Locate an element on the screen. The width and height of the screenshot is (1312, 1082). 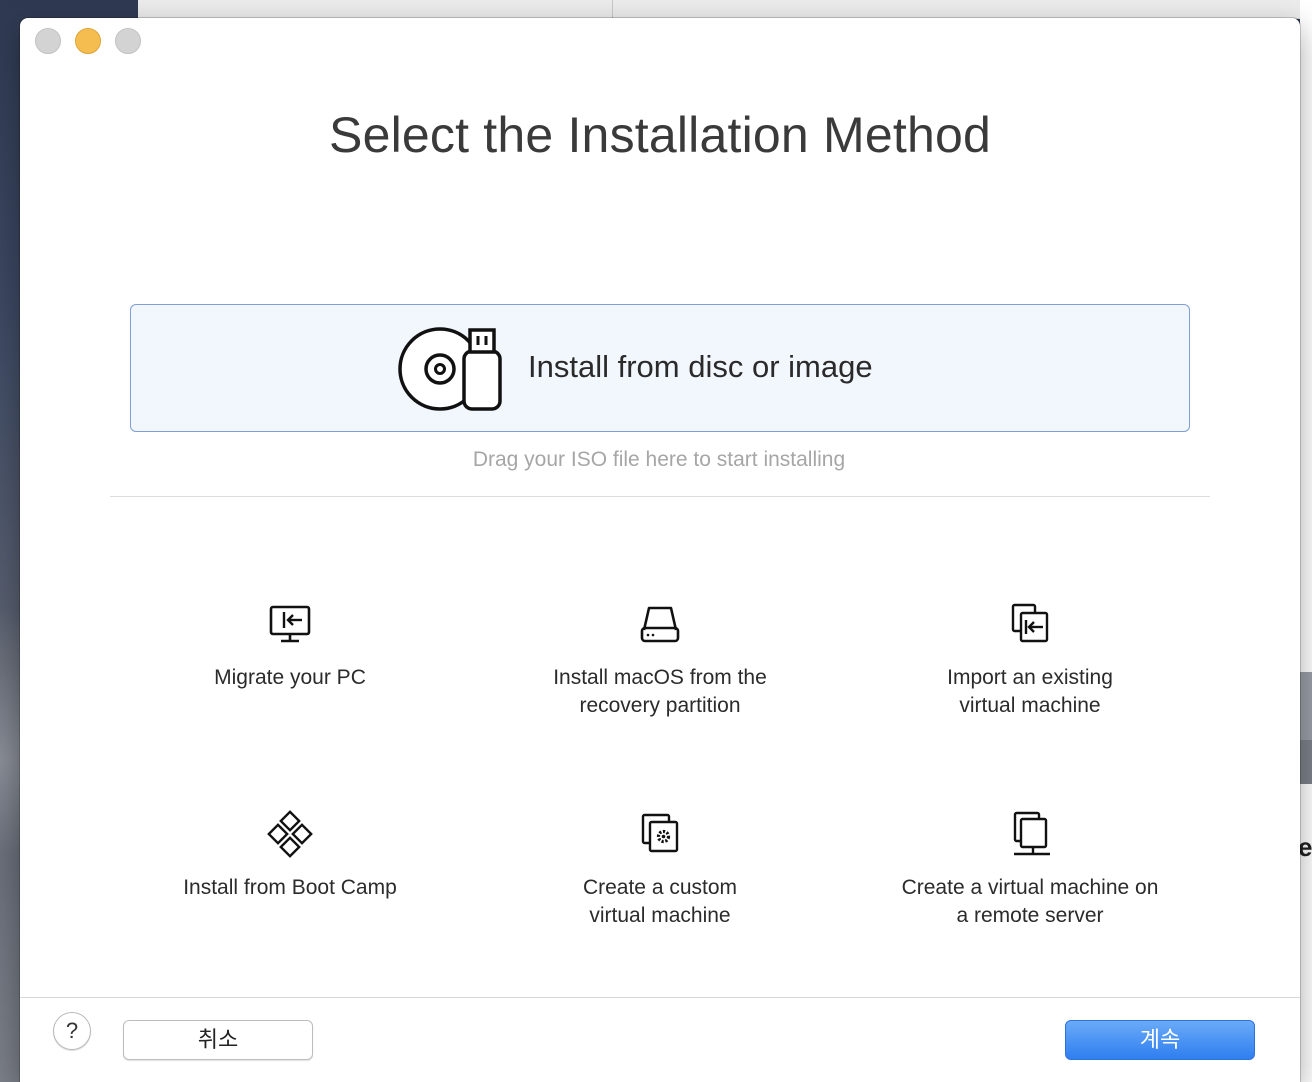
minimize-window-button is located at coordinates (88, 41).